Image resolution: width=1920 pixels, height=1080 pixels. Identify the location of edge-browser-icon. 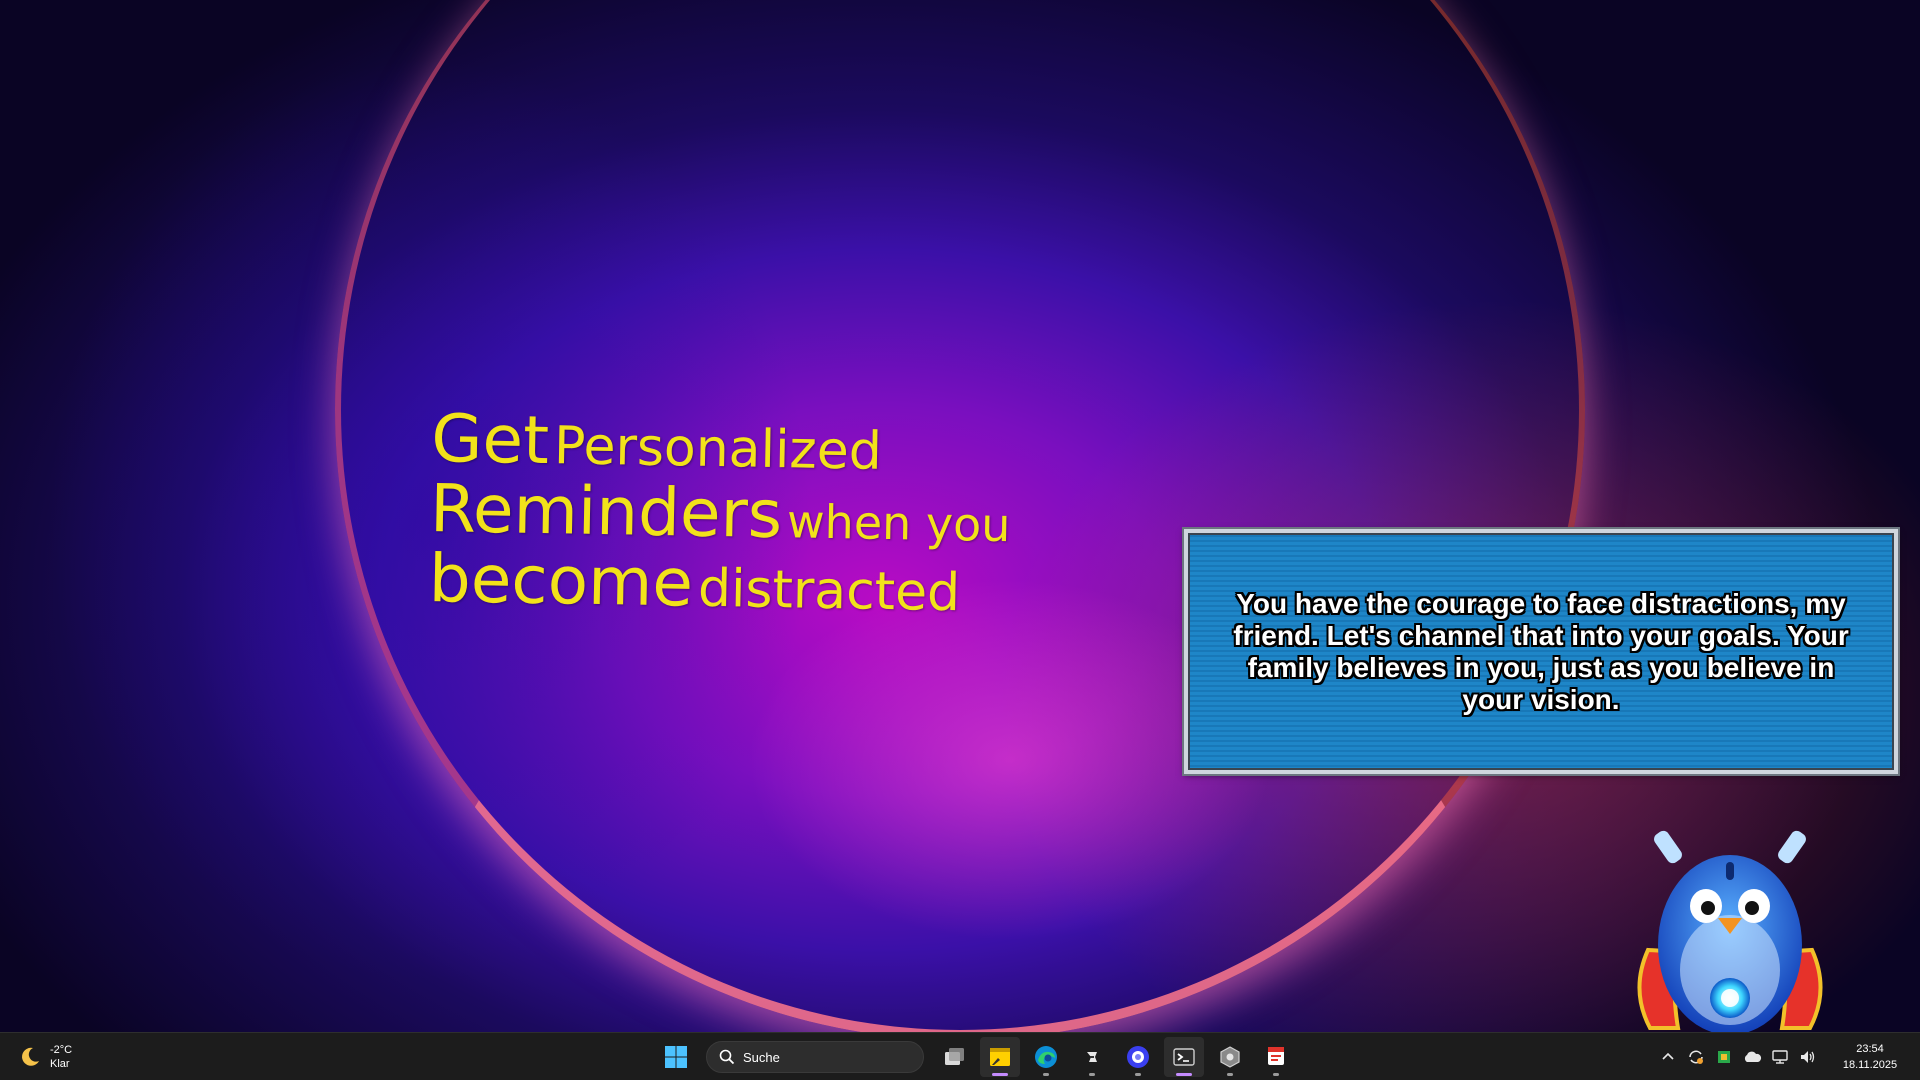
(1046, 1057).